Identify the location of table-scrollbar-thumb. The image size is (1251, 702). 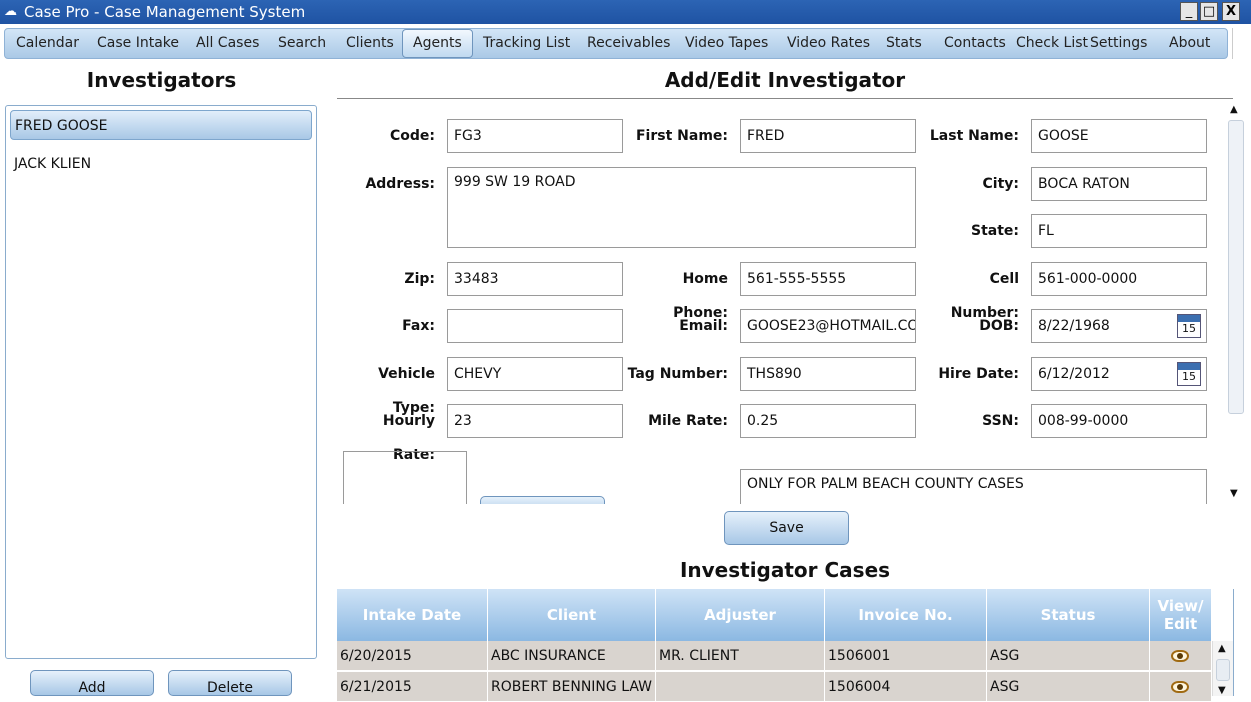
(1223, 670).